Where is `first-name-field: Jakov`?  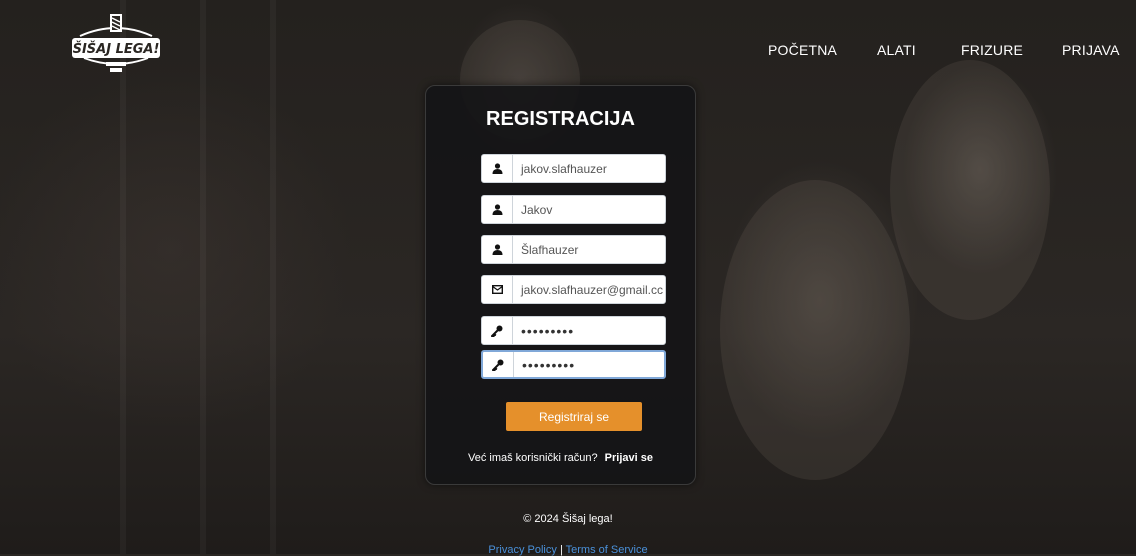 first-name-field: Jakov is located at coordinates (573, 209).